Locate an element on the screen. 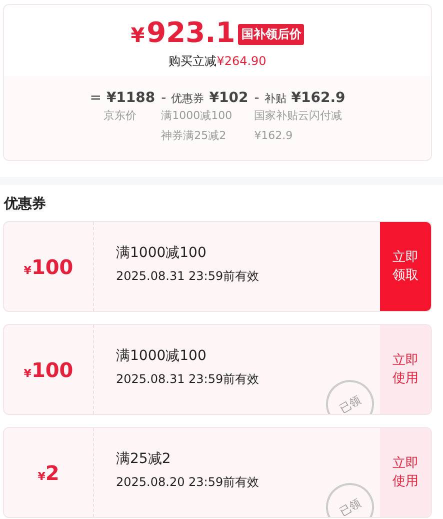 The width and height of the screenshot is (443, 519). breakdown-label: 补贴 is located at coordinates (275, 98).